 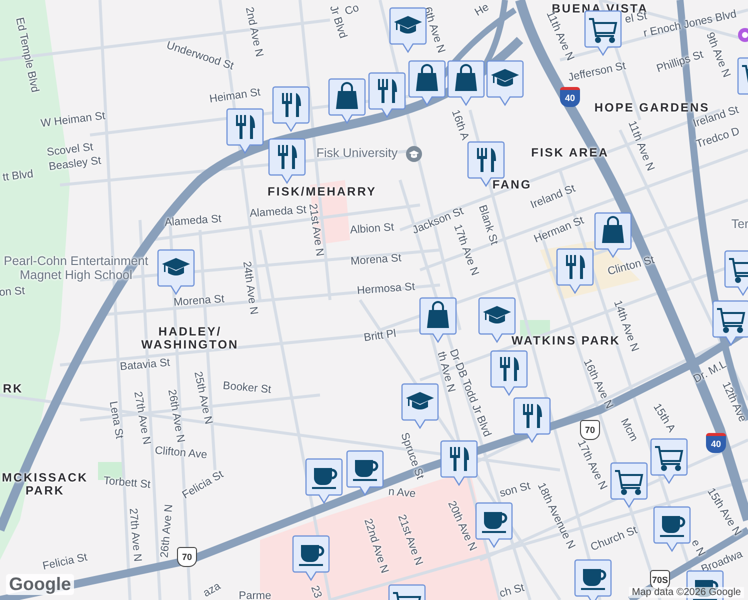 I want to click on street-label: W Heiman St, so click(x=73, y=120).